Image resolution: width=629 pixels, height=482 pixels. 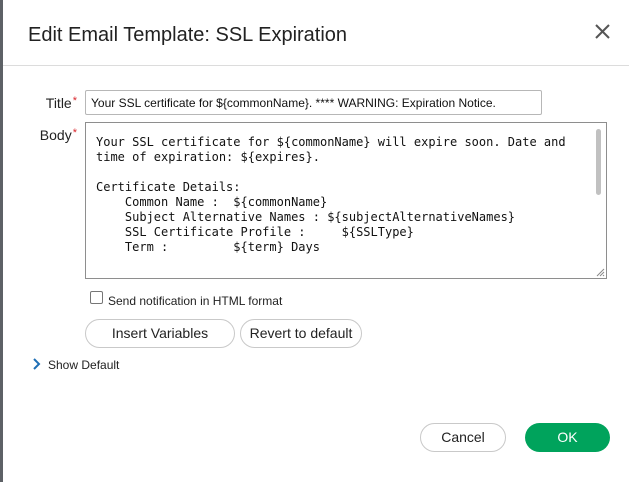 What do you see at coordinates (599, 200) in the screenshot?
I see `body-scrollbar` at bounding box center [599, 200].